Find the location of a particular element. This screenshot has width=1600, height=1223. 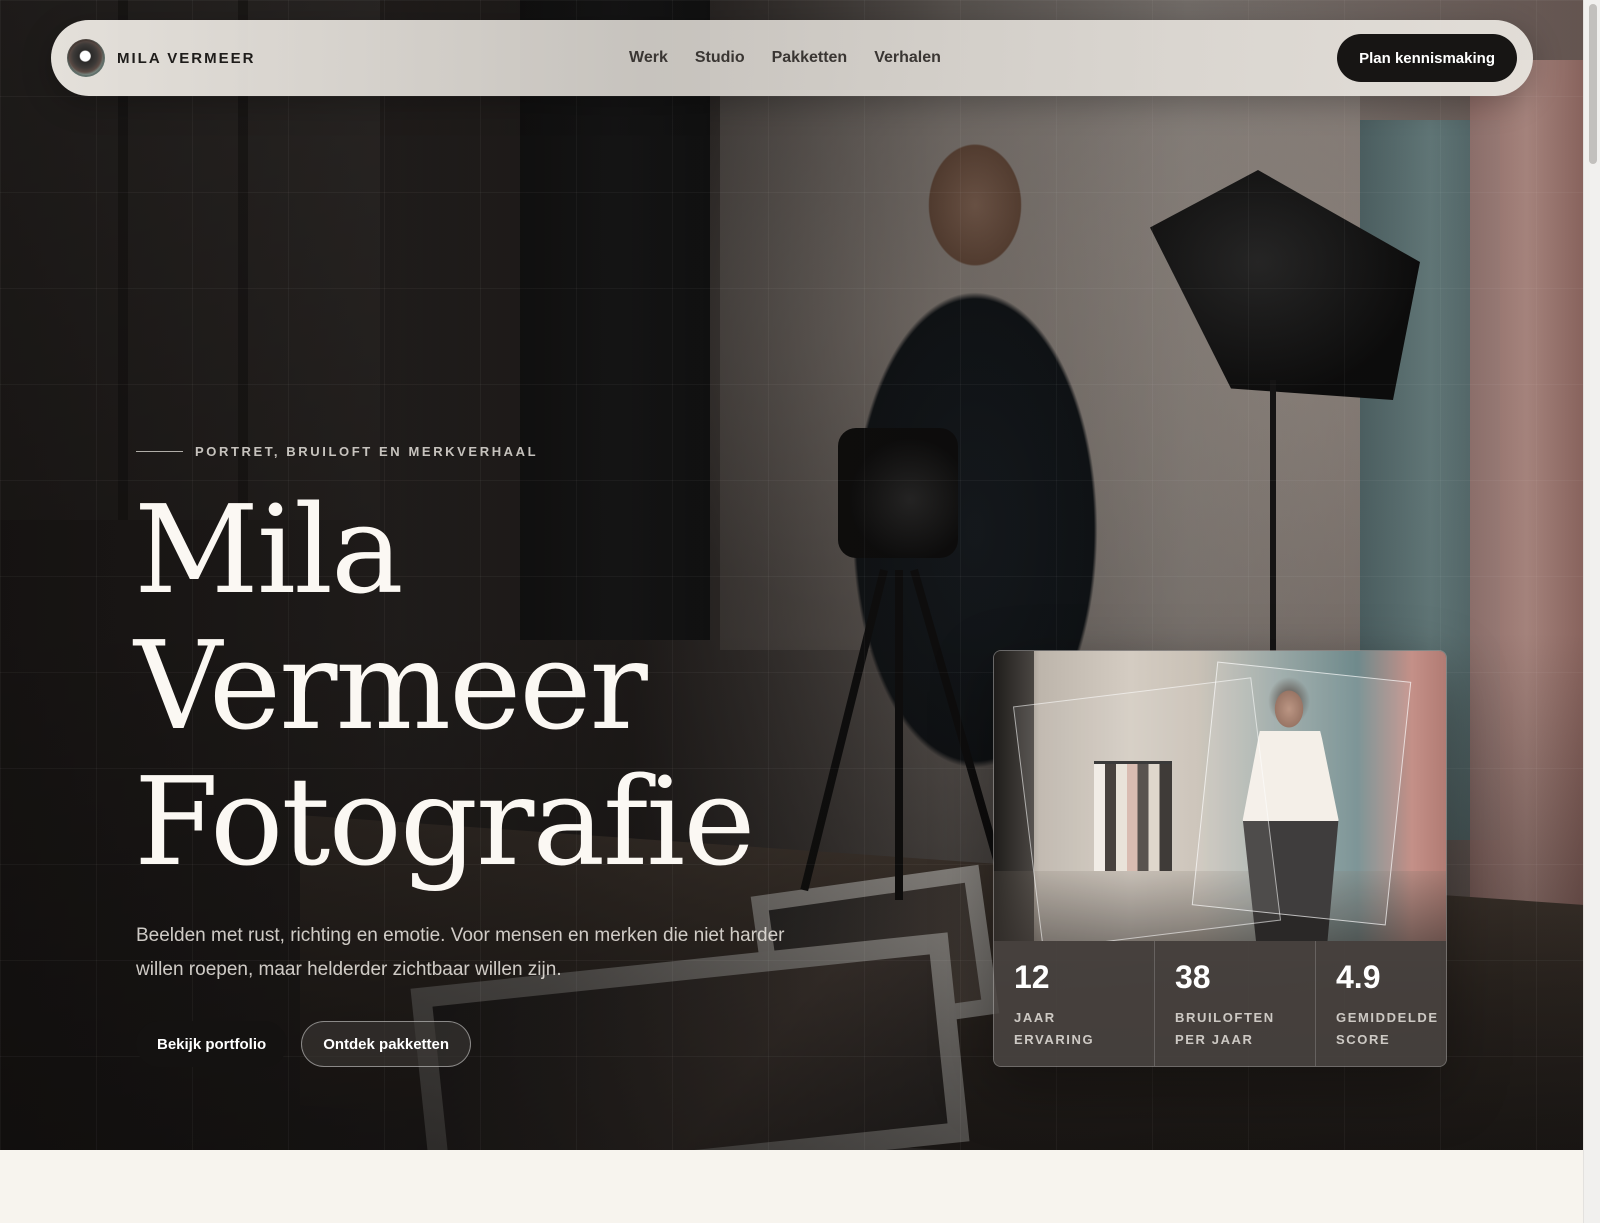

brand-name: MILA VERMEER is located at coordinates (186, 58).